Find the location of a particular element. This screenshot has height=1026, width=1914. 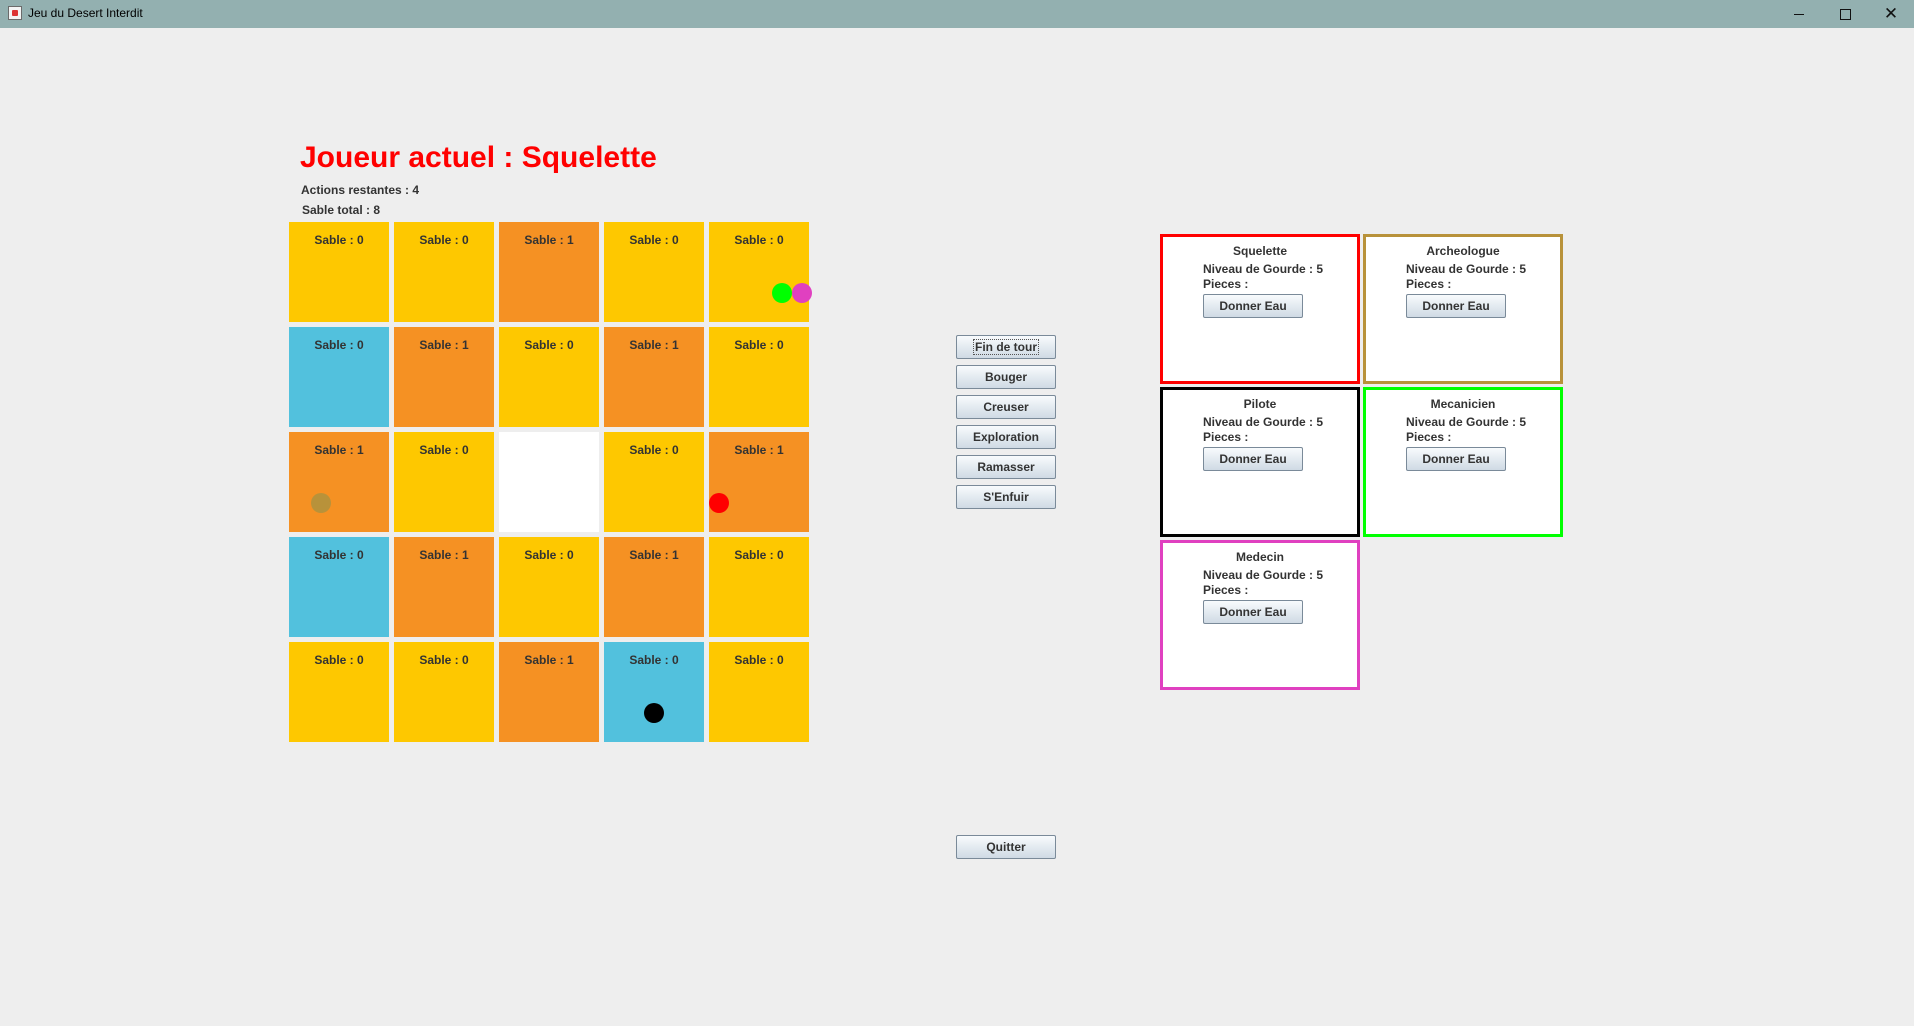

actions-remaining: Actions restantes : 4 is located at coordinates (360, 190).